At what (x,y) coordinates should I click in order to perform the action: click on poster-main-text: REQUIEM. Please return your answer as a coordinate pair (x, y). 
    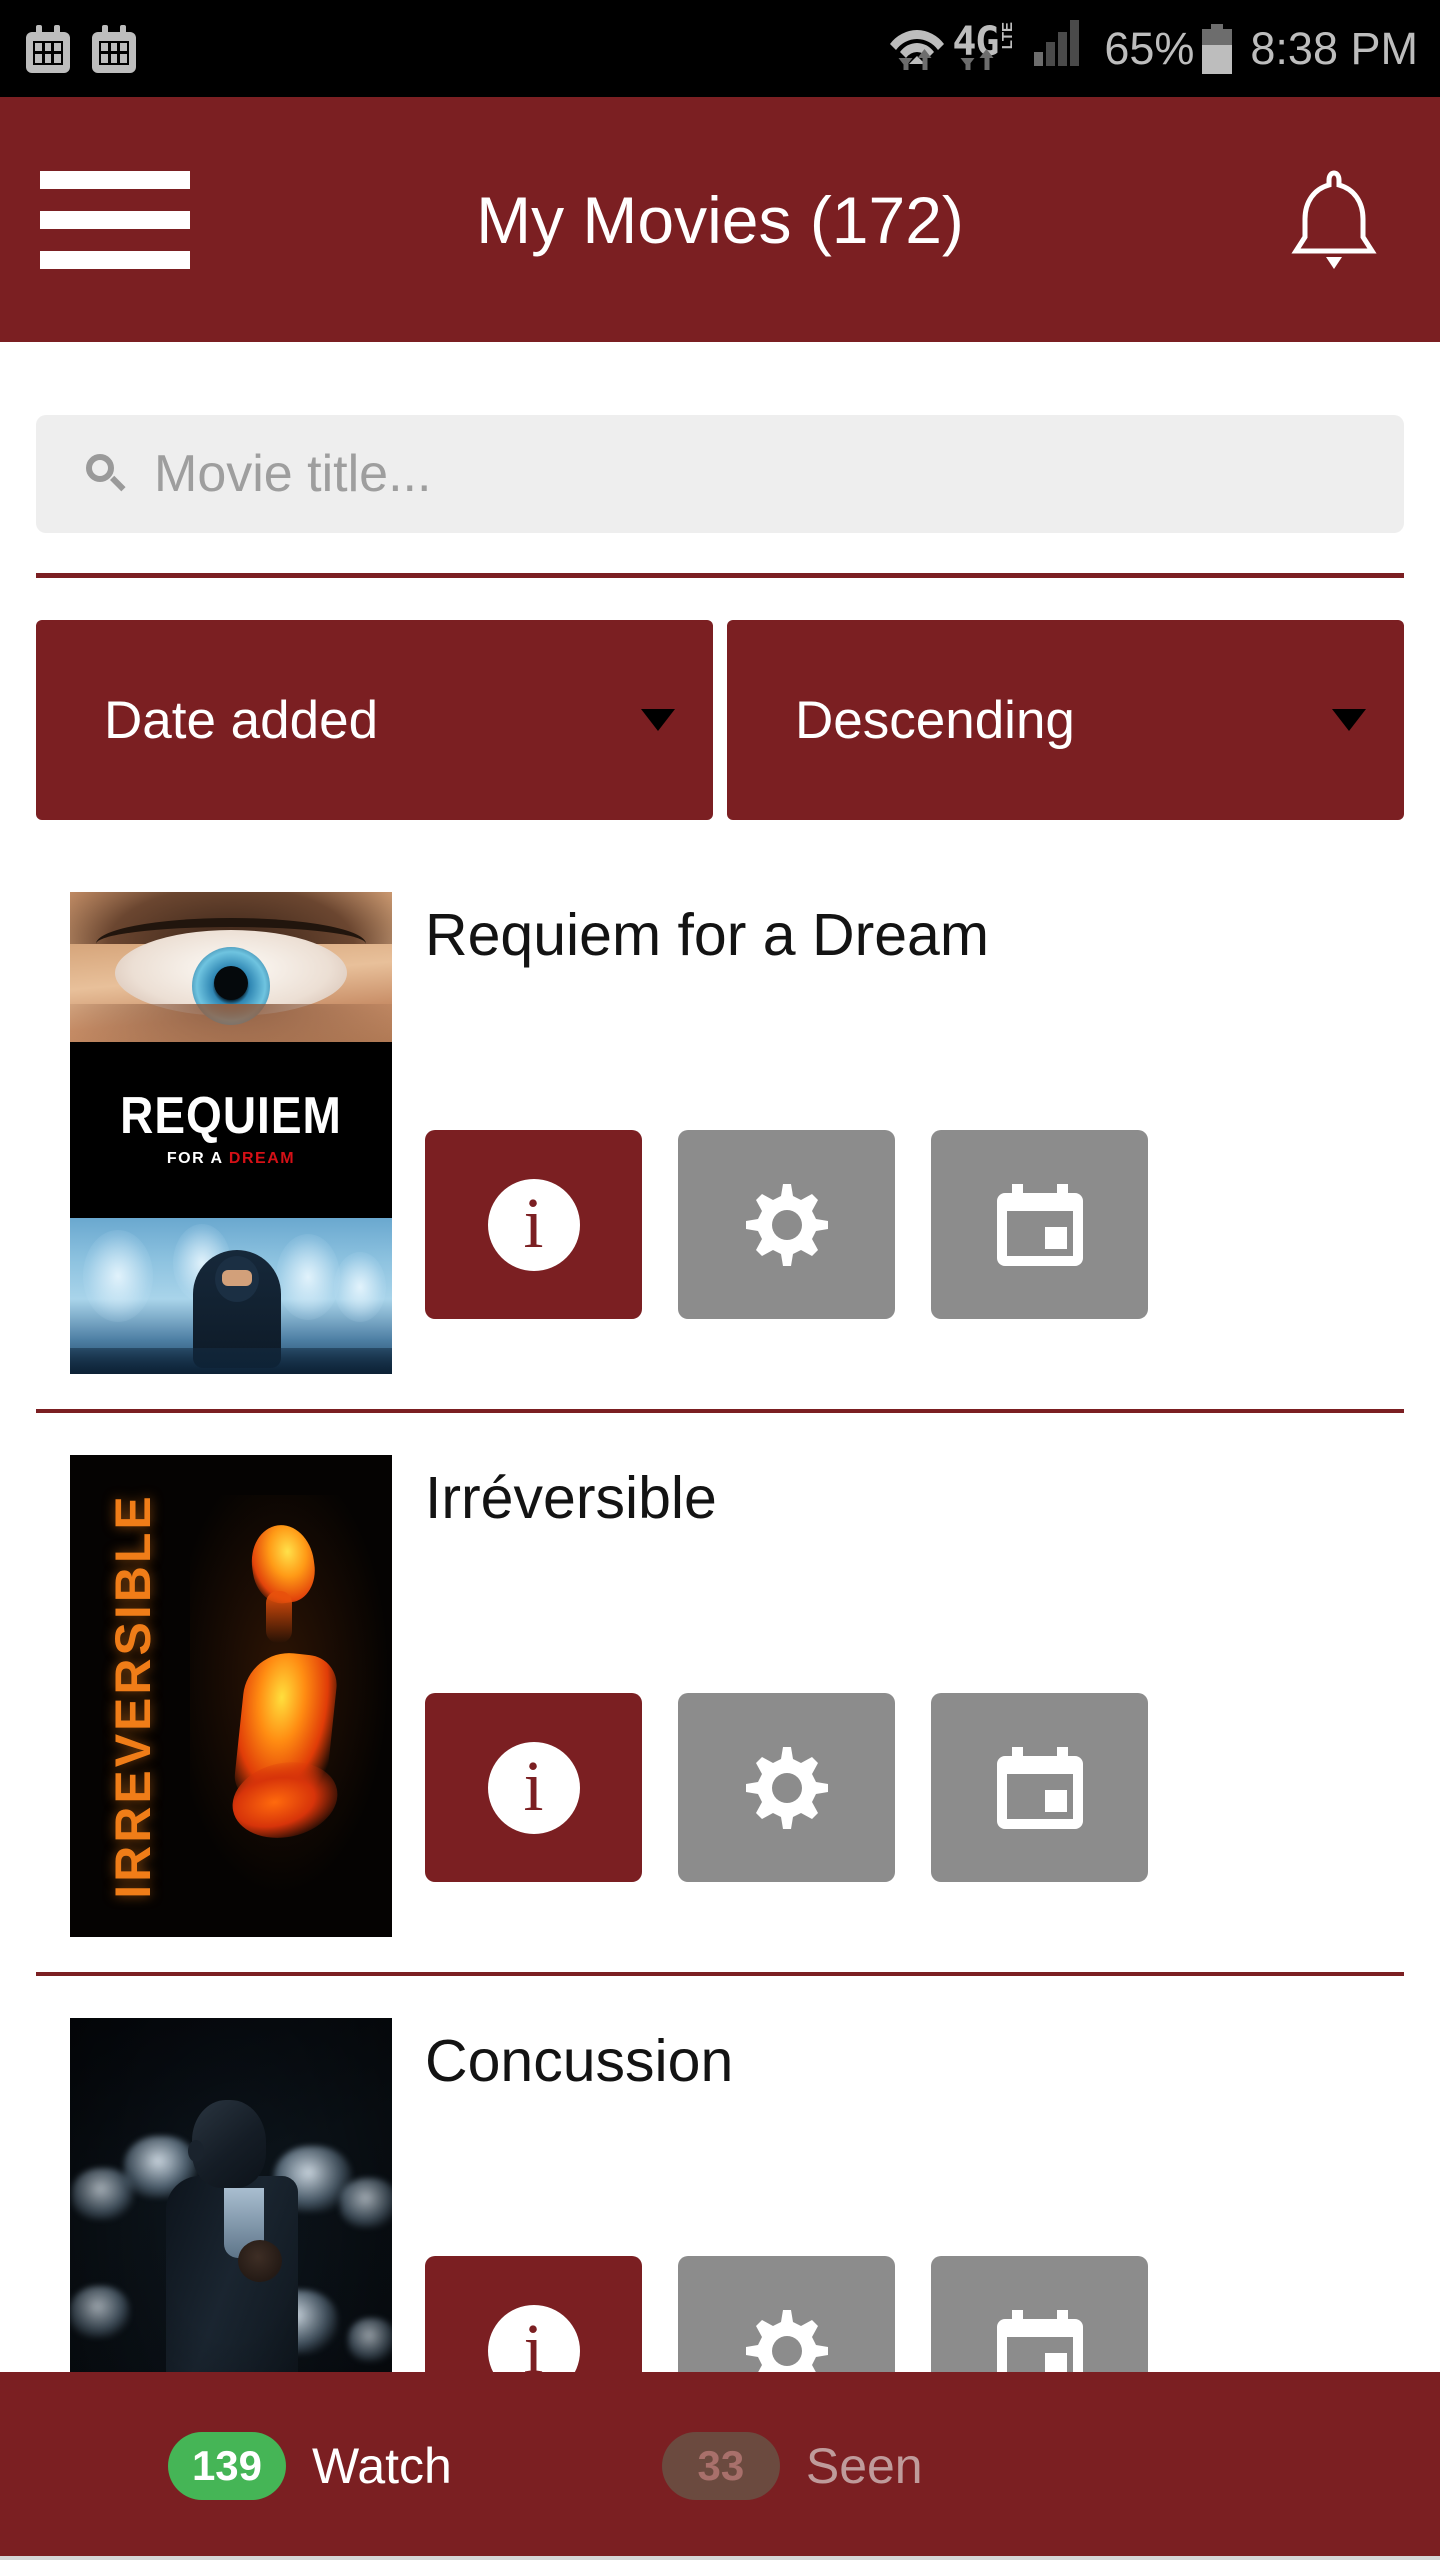
    Looking at the image, I should click on (231, 1115).